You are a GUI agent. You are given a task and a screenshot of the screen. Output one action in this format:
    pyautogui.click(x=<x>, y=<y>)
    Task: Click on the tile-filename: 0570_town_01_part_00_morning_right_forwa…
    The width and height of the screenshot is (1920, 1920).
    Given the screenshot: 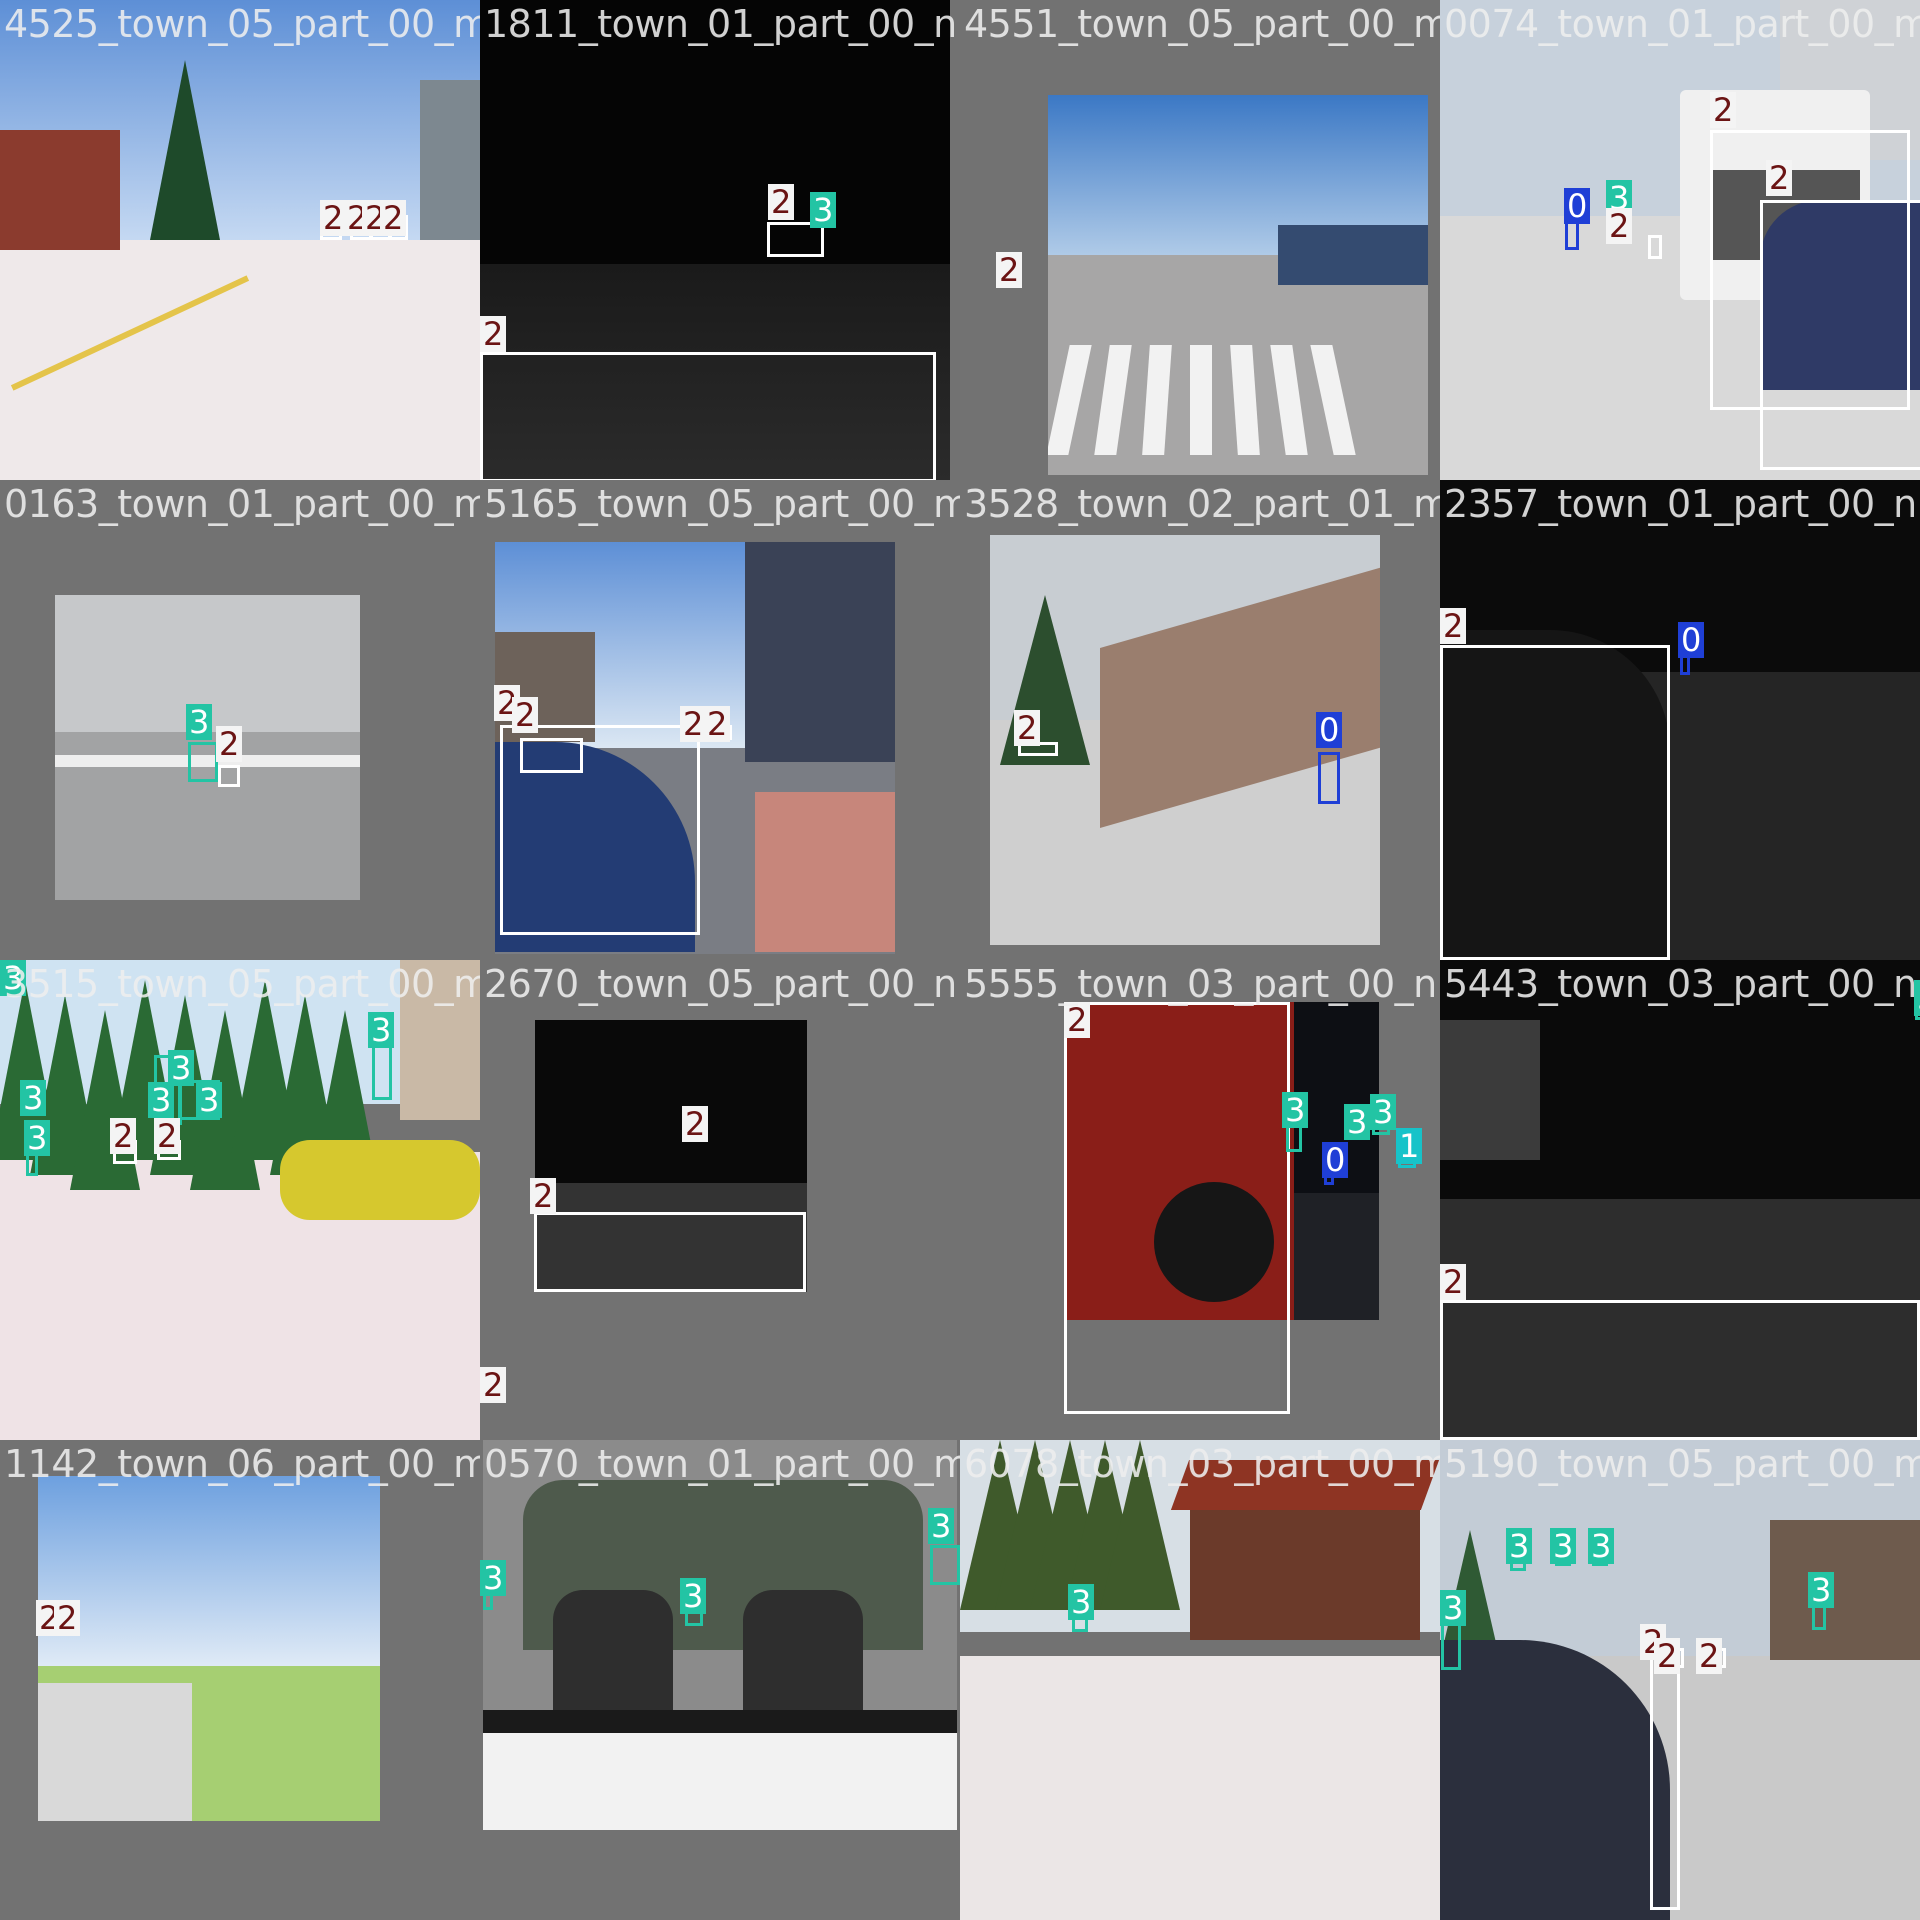 What is the action you would take?
    pyautogui.click(x=722, y=1464)
    